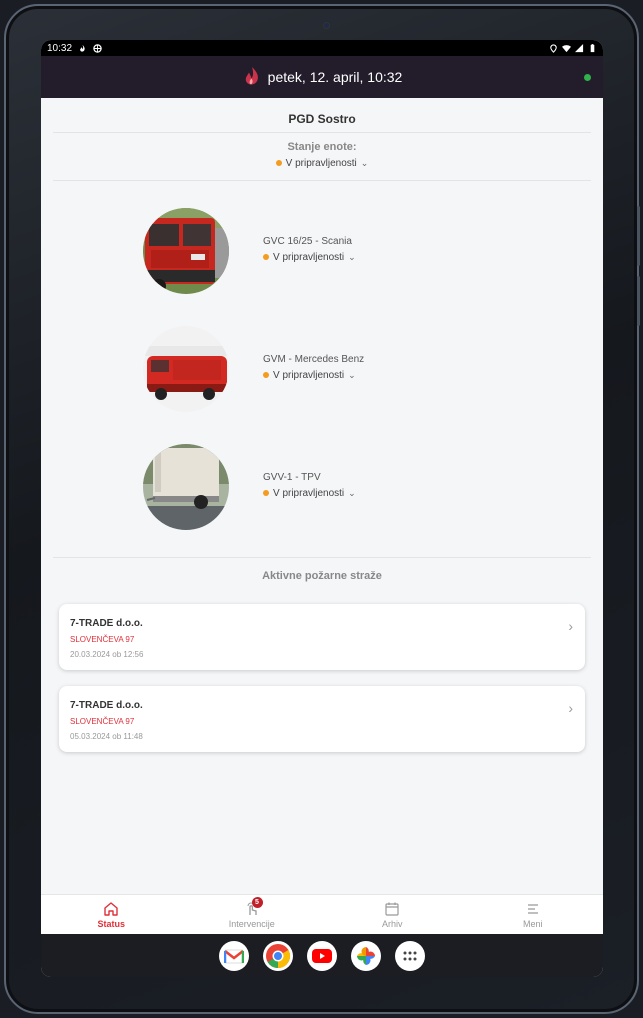 The image size is (643, 1018). Describe the element at coordinates (82, 48) in the screenshot. I see `flame-notification-icon` at that location.